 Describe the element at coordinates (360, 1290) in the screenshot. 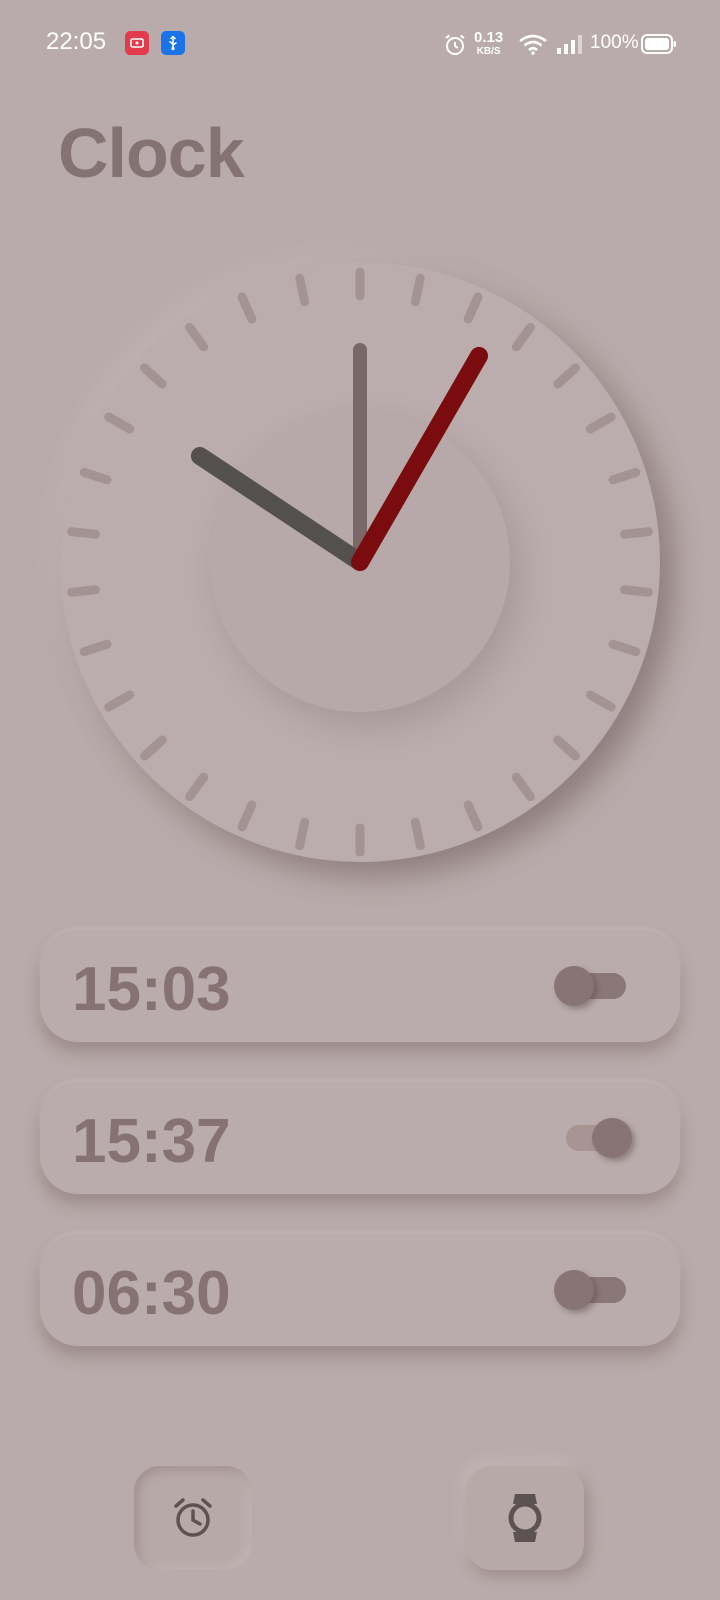

I see `alarm-item: 06:30` at that location.